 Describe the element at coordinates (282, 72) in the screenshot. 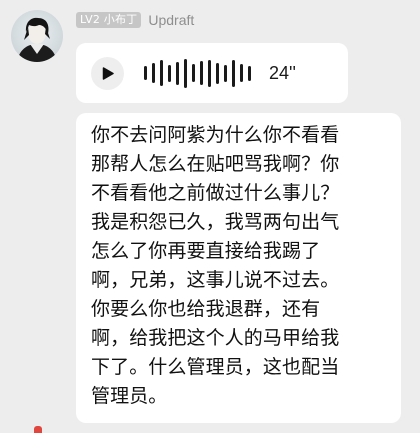

I see `voice-duration: 24''` at that location.